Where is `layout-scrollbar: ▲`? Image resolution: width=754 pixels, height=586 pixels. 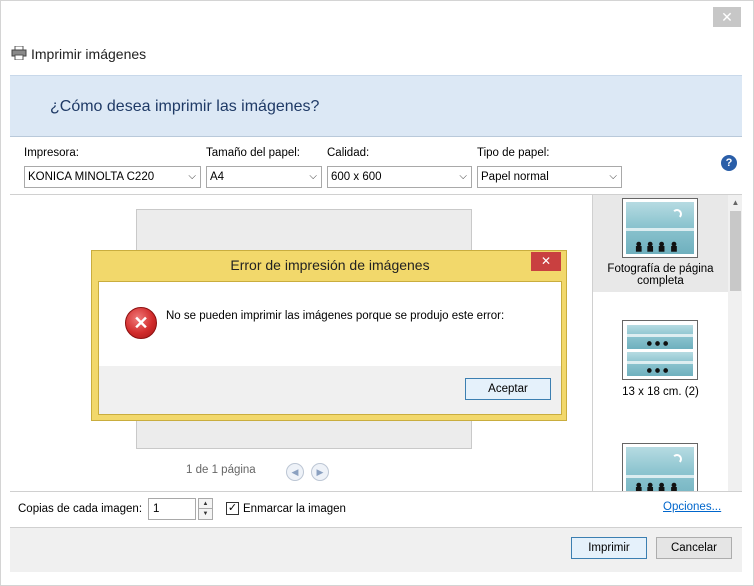
layout-scrollbar: ▲ is located at coordinates (735, 343).